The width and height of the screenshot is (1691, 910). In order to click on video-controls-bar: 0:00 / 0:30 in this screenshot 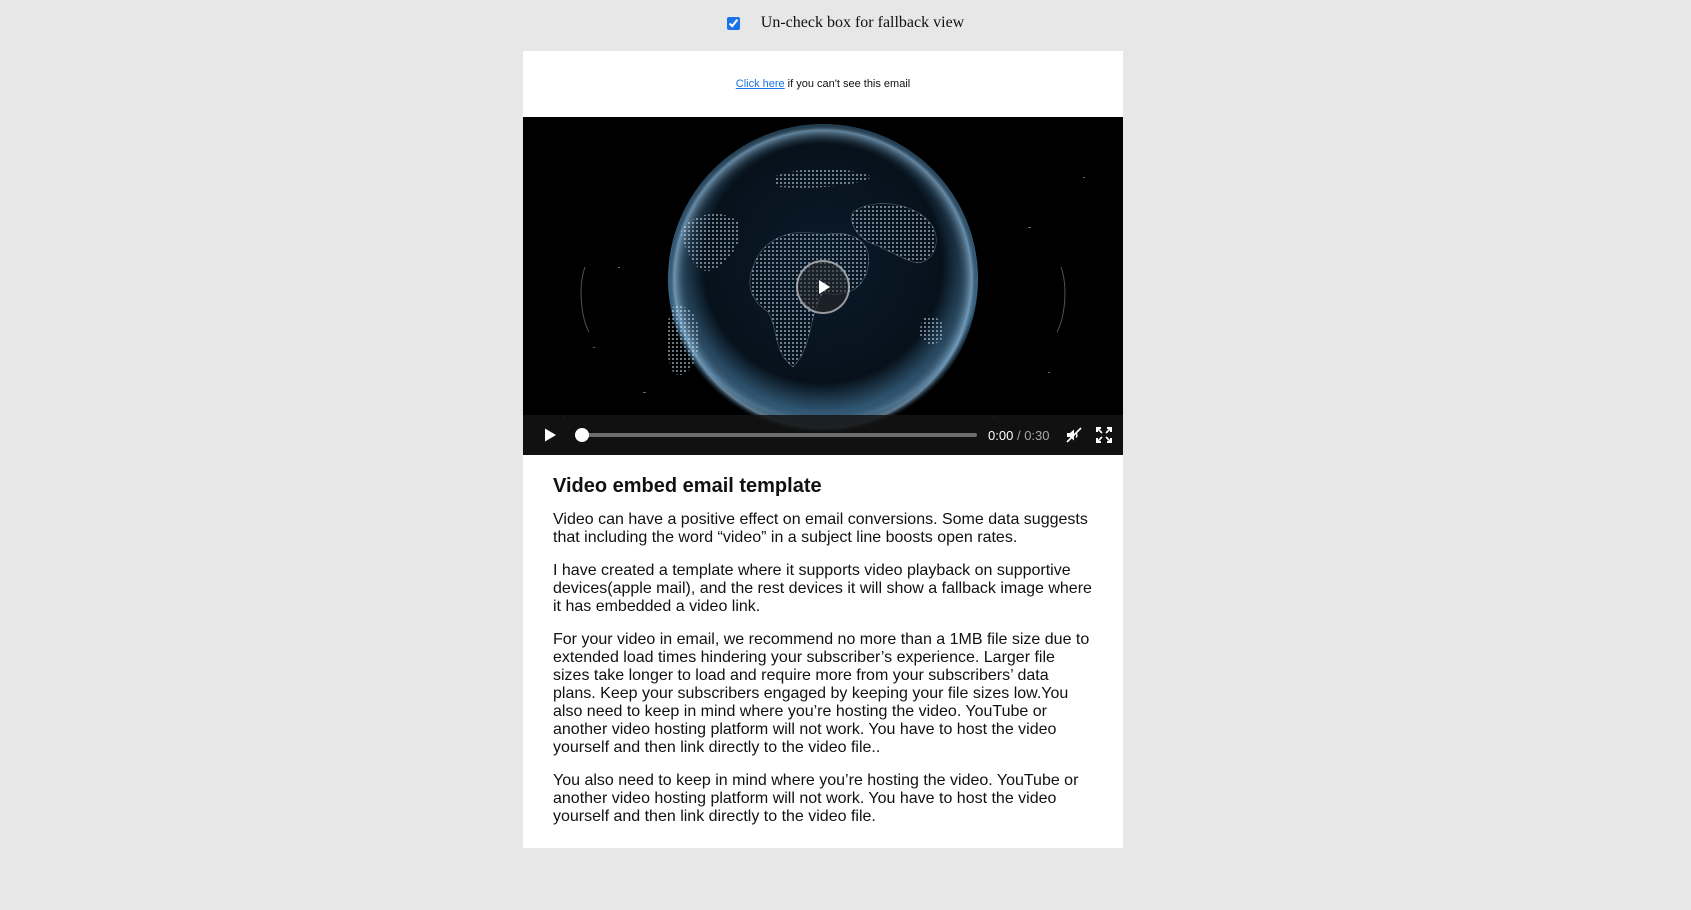, I will do `click(823, 435)`.